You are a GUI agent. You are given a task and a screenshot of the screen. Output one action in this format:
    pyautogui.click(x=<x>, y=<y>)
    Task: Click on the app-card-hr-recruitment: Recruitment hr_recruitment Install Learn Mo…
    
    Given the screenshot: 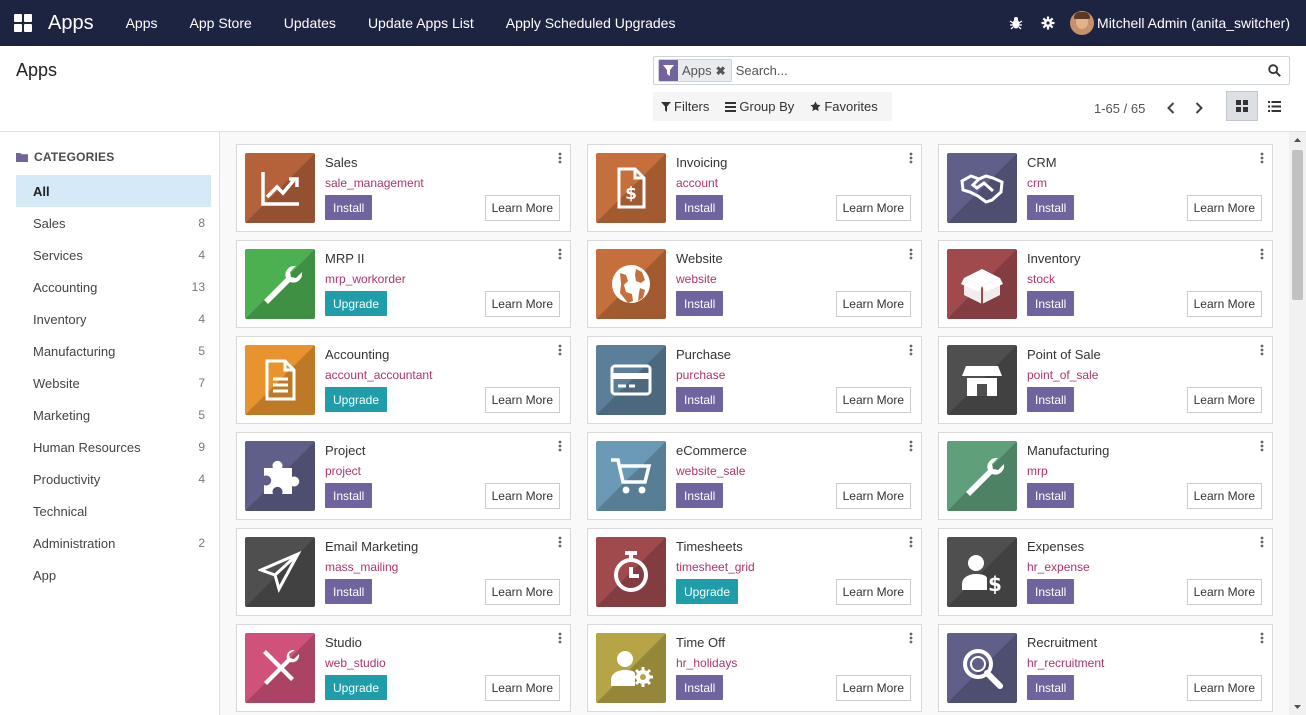 What is the action you would take?
    pyautogui.click(x=1105, y=668)
    